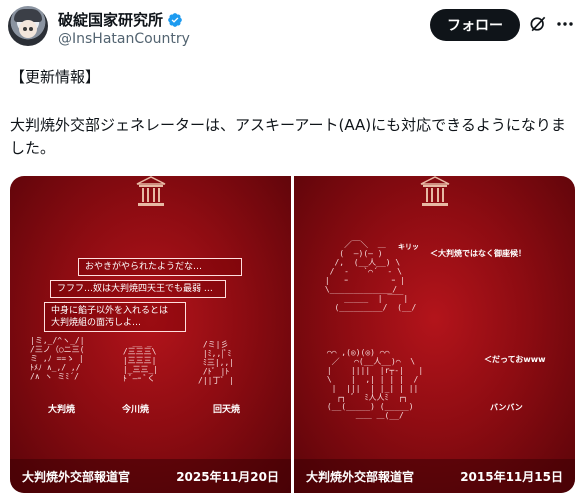 Image resolution: width=578 pixels, height=498 pixels. I want to click on footer-date-right: 2015年11月15日, so click(511, 476).